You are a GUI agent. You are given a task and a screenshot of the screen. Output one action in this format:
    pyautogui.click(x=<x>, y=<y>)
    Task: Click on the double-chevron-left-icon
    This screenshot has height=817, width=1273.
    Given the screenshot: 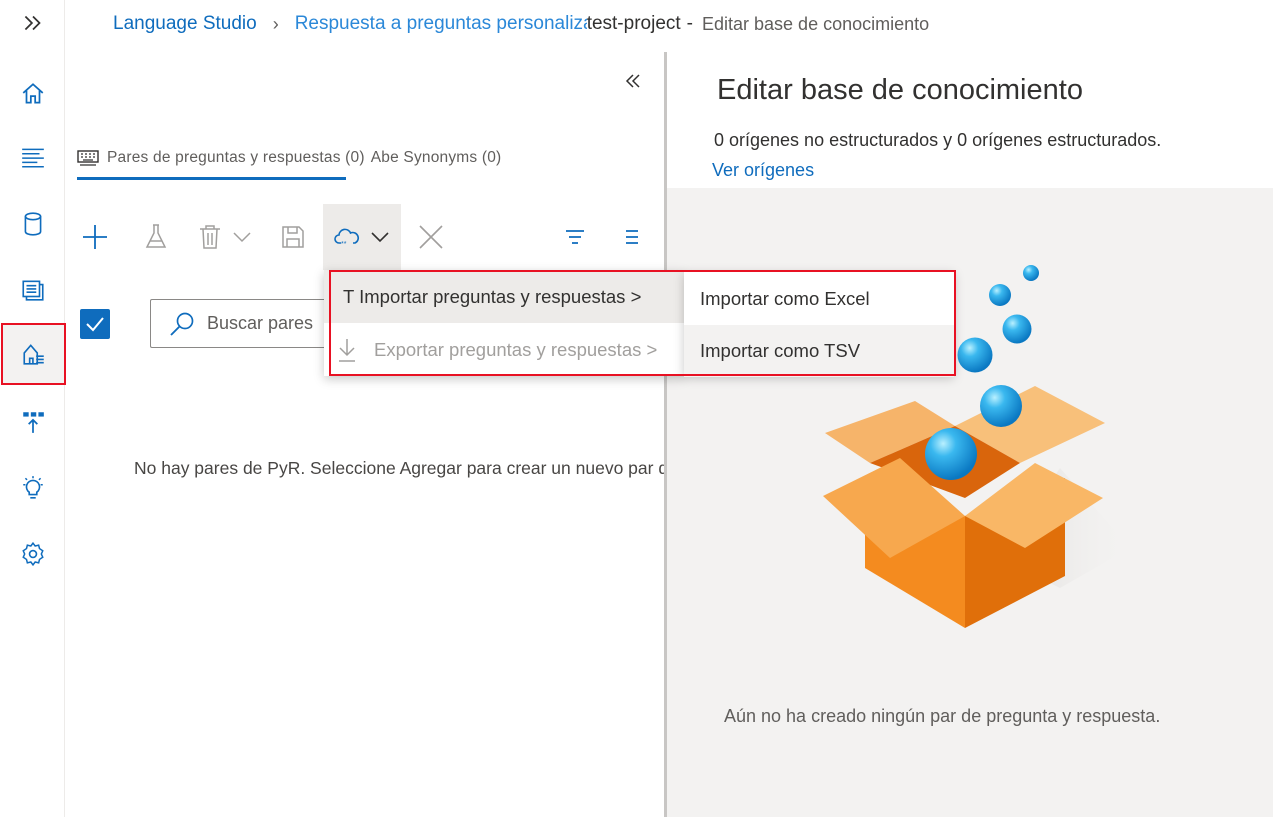 What is the action you would take?
    pyautogui.click(x=632, y=81)
    